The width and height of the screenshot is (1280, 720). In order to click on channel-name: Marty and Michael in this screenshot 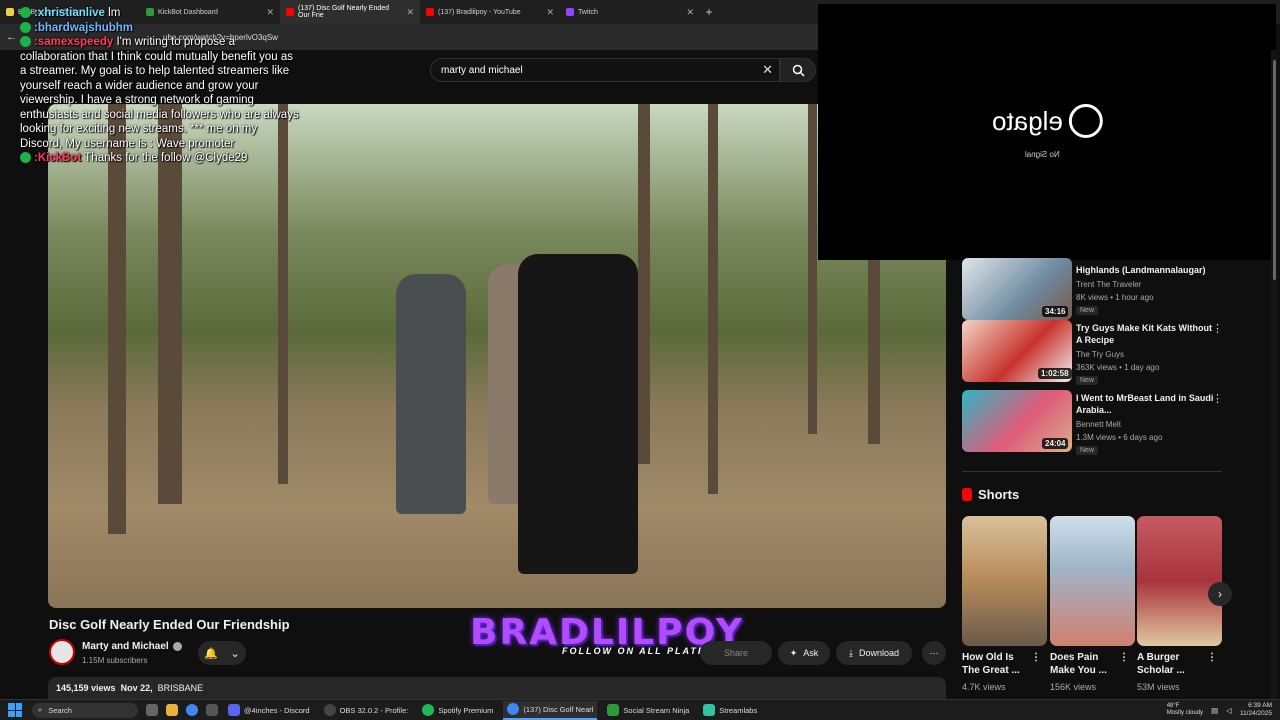, I will do `click(132, 646)`.